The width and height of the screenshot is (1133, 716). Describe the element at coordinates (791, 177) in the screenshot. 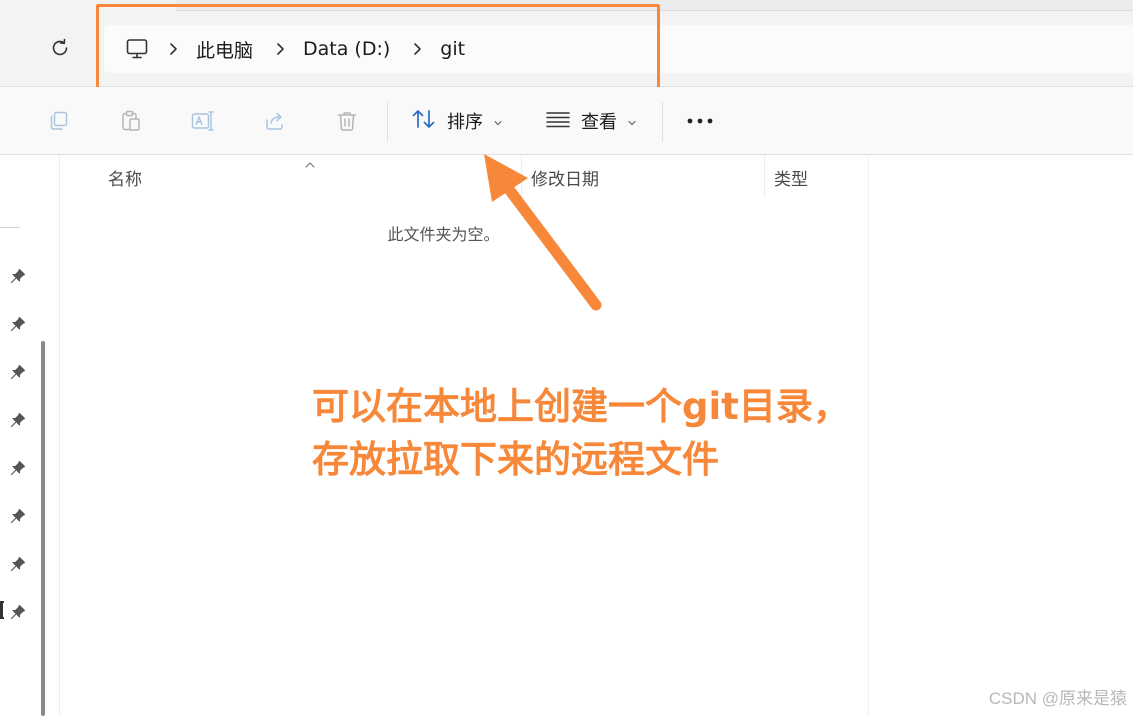

I see `column-header-type: 类型` at that location.